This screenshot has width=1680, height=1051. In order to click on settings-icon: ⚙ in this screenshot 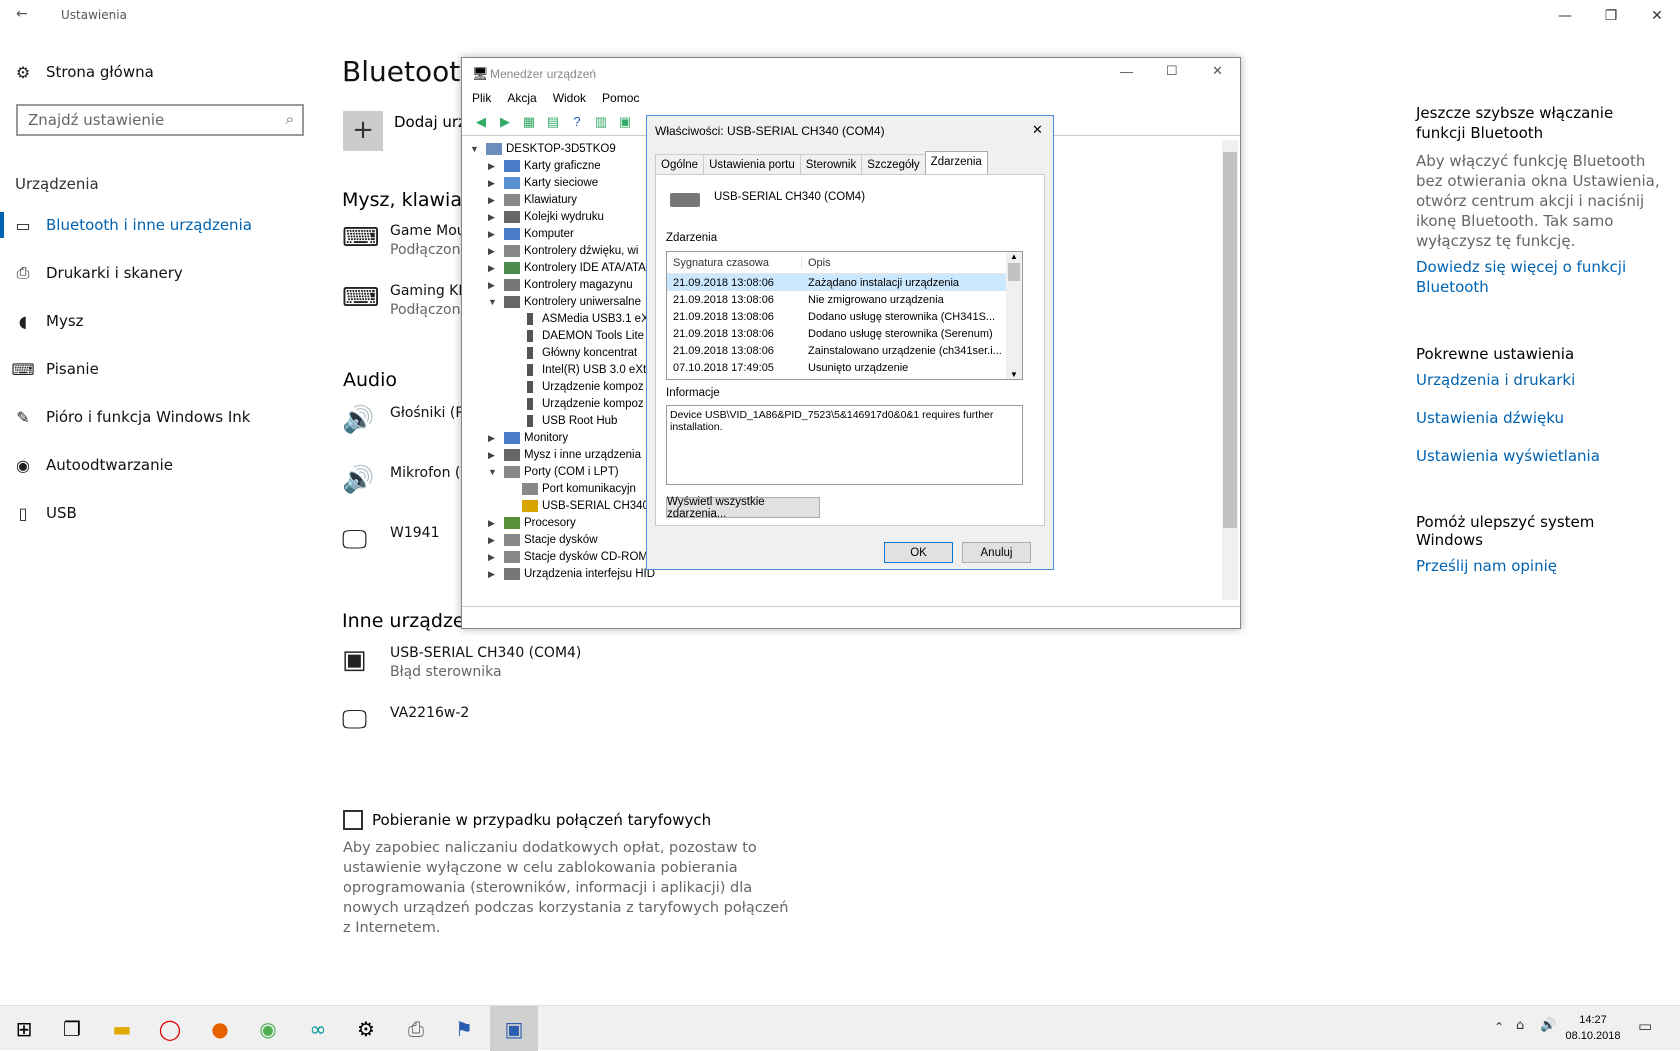, I will do `click(366, 1028)`.